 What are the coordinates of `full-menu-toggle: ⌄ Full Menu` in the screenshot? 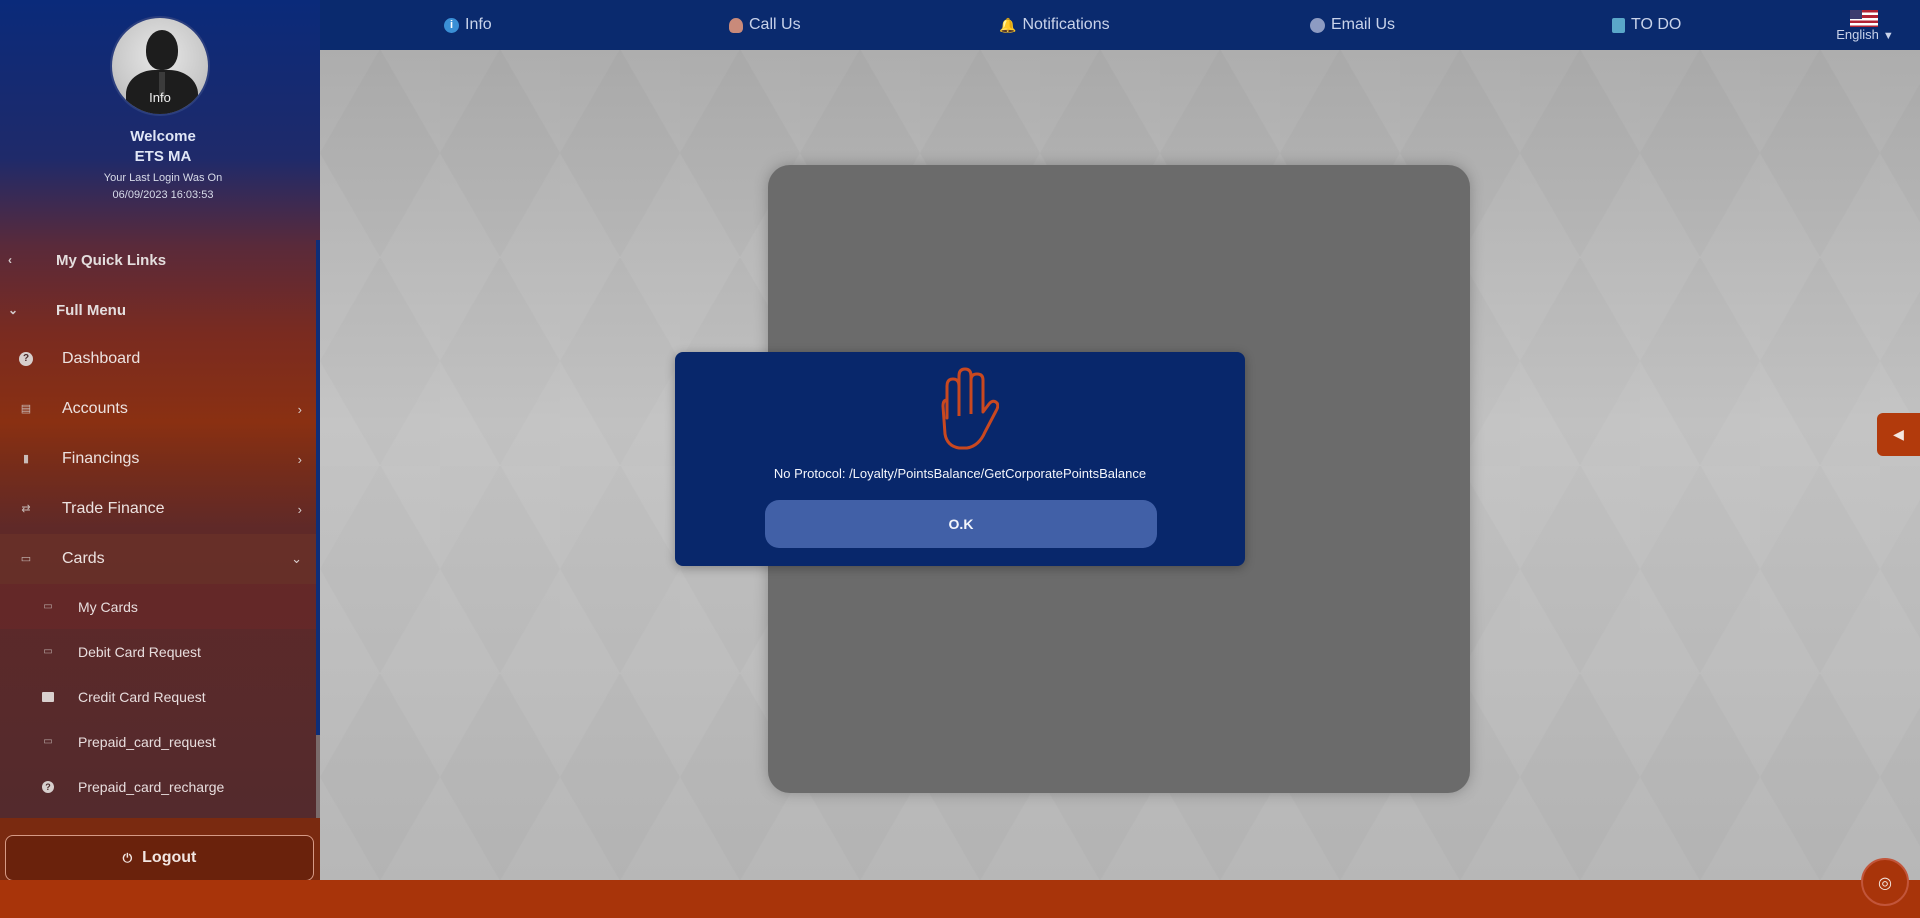 It's located at (160, 310).